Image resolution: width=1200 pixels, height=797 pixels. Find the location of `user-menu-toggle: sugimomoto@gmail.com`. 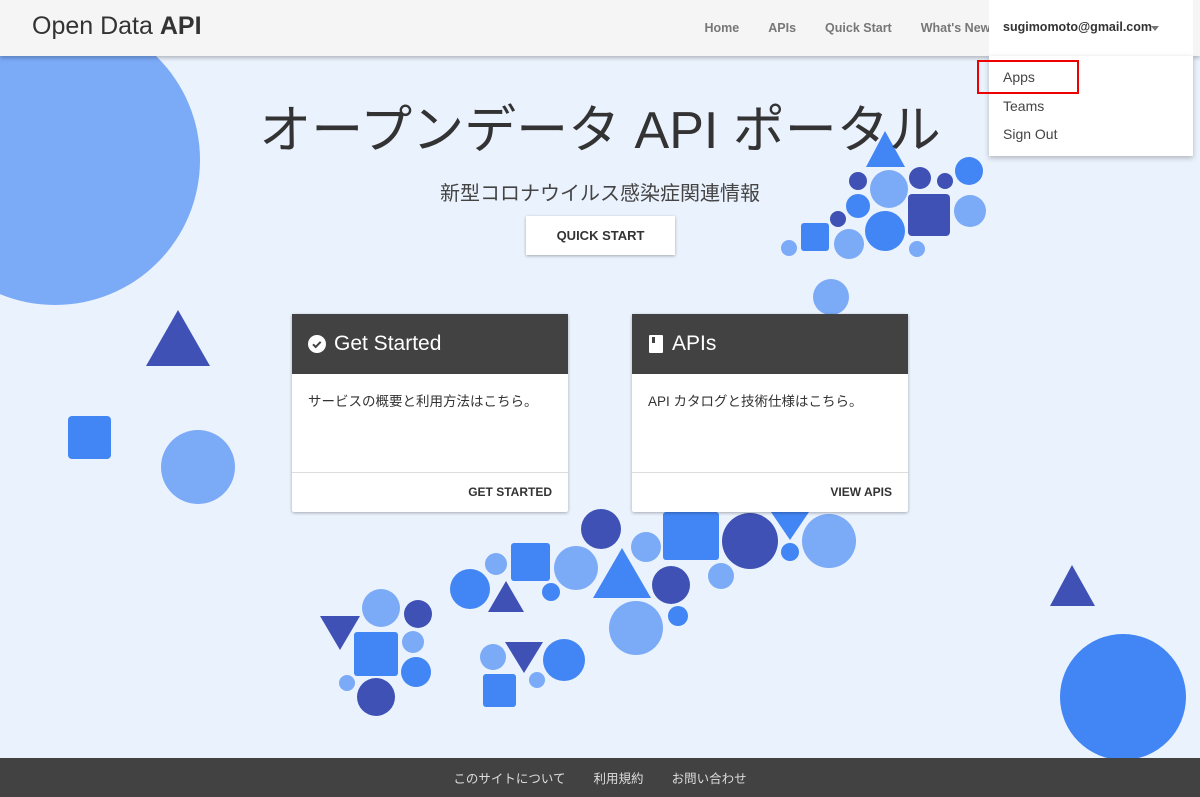

user-menu-toggle: sugimomoto@gmail.com is located at coordinates (1091, 28).